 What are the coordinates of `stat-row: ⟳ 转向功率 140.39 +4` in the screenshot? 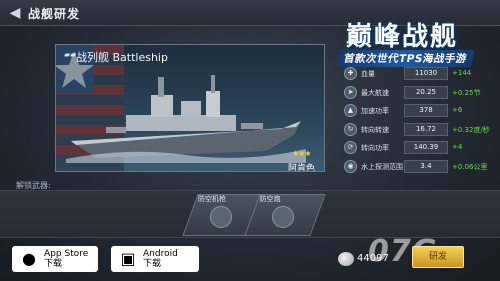 It's located at (418, 148).